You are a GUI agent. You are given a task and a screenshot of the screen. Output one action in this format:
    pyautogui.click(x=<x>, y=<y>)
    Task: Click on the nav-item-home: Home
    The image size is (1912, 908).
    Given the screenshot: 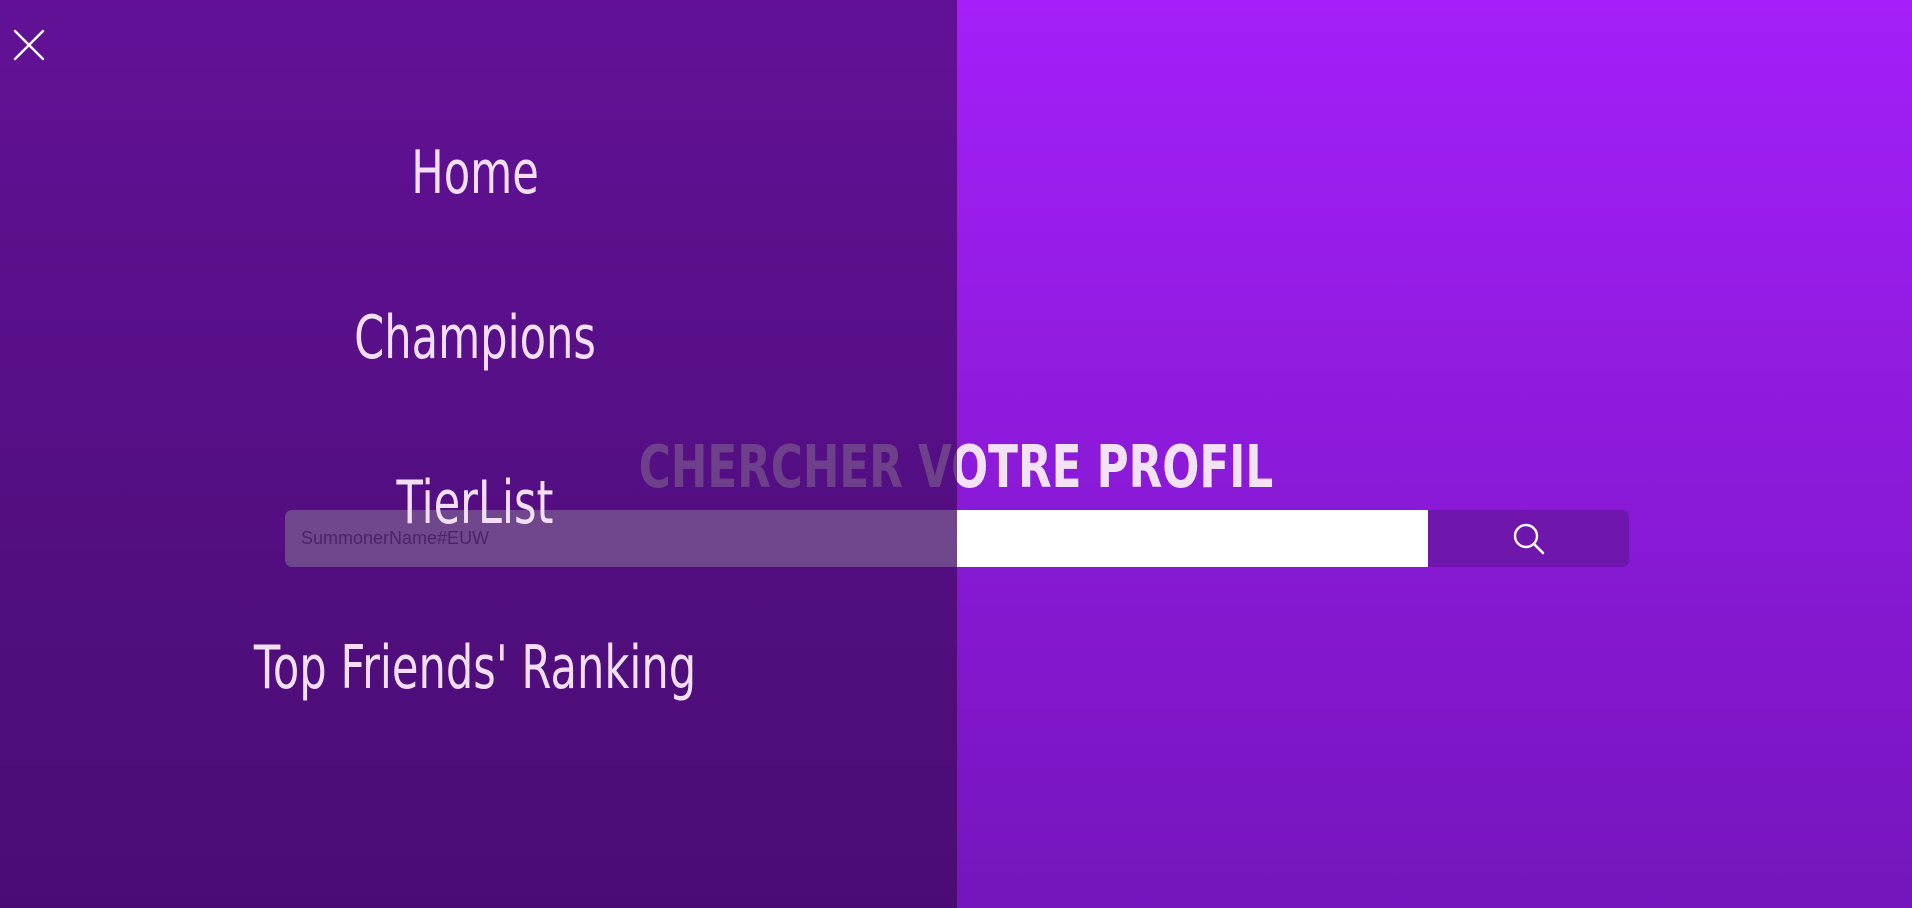 What is the action you would take?
    pyautogui.click(x=475, y=173)
    